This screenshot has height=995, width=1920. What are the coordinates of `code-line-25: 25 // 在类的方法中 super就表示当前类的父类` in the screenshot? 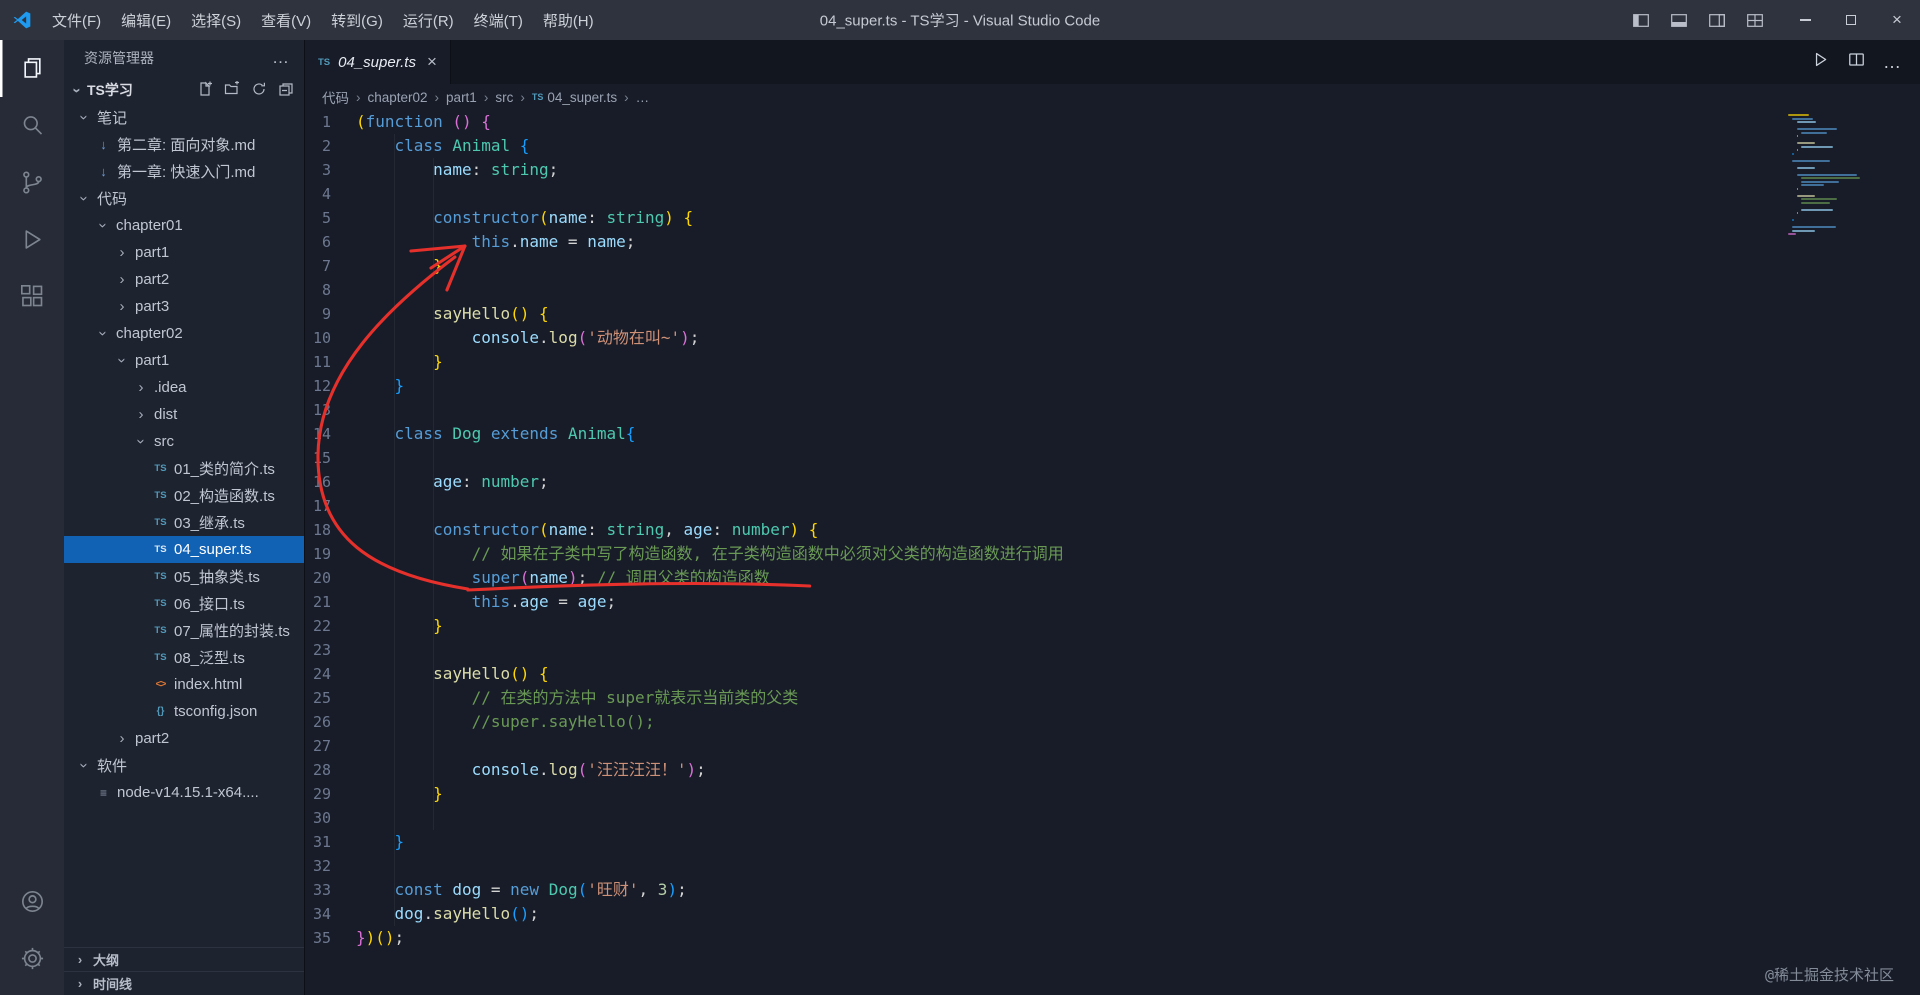 It's located at (1112, 698).